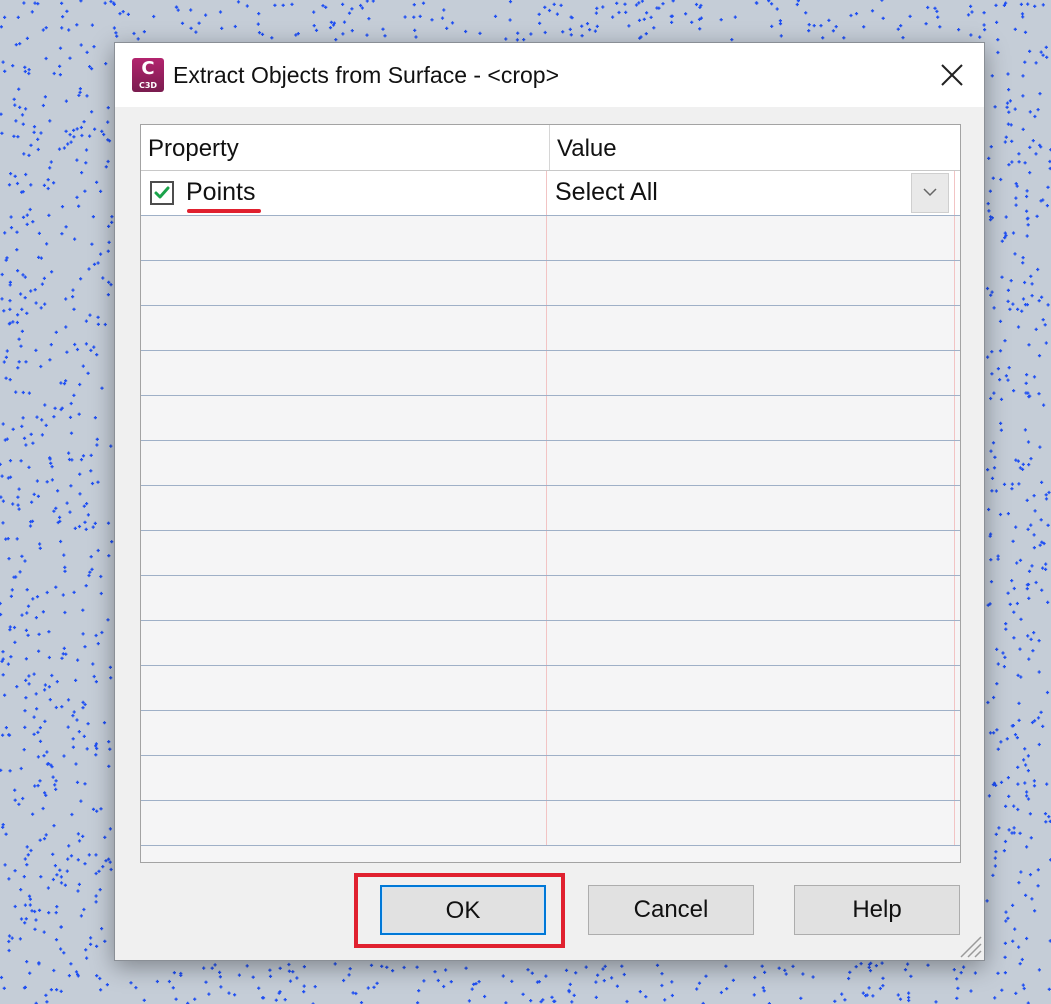 The height and width of the screenshot is (1004, 1051). I want to click on points-checkbox, so click(162, 193).